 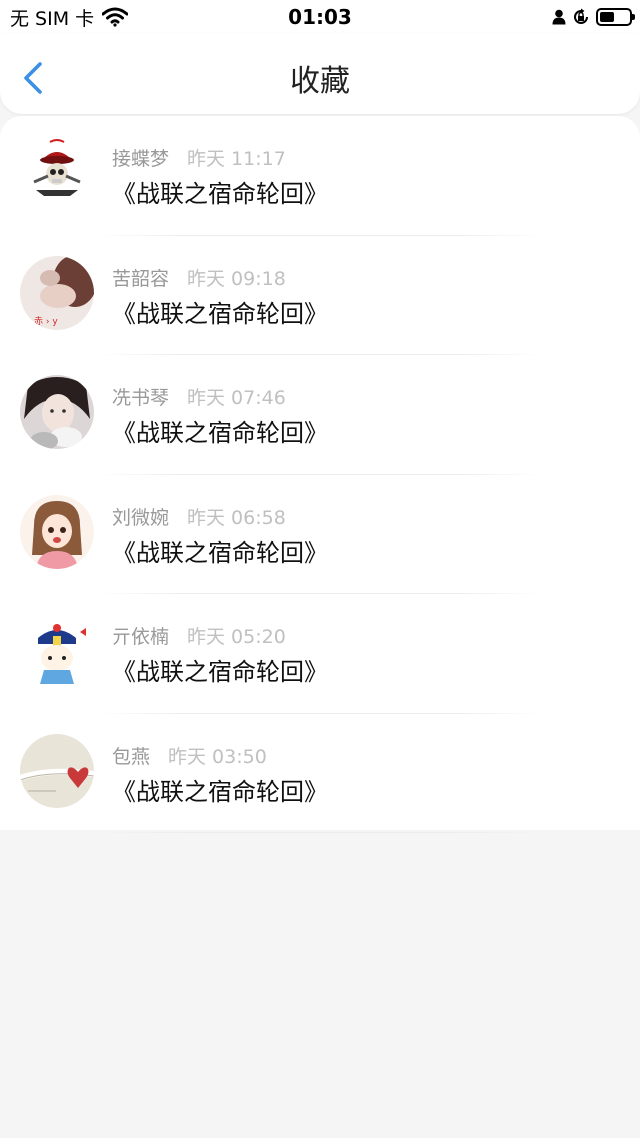 What do you see at coordinates (581, 16) in the screenshot?
I see `orientation-lock-icon` at bounding box center [581, 16].